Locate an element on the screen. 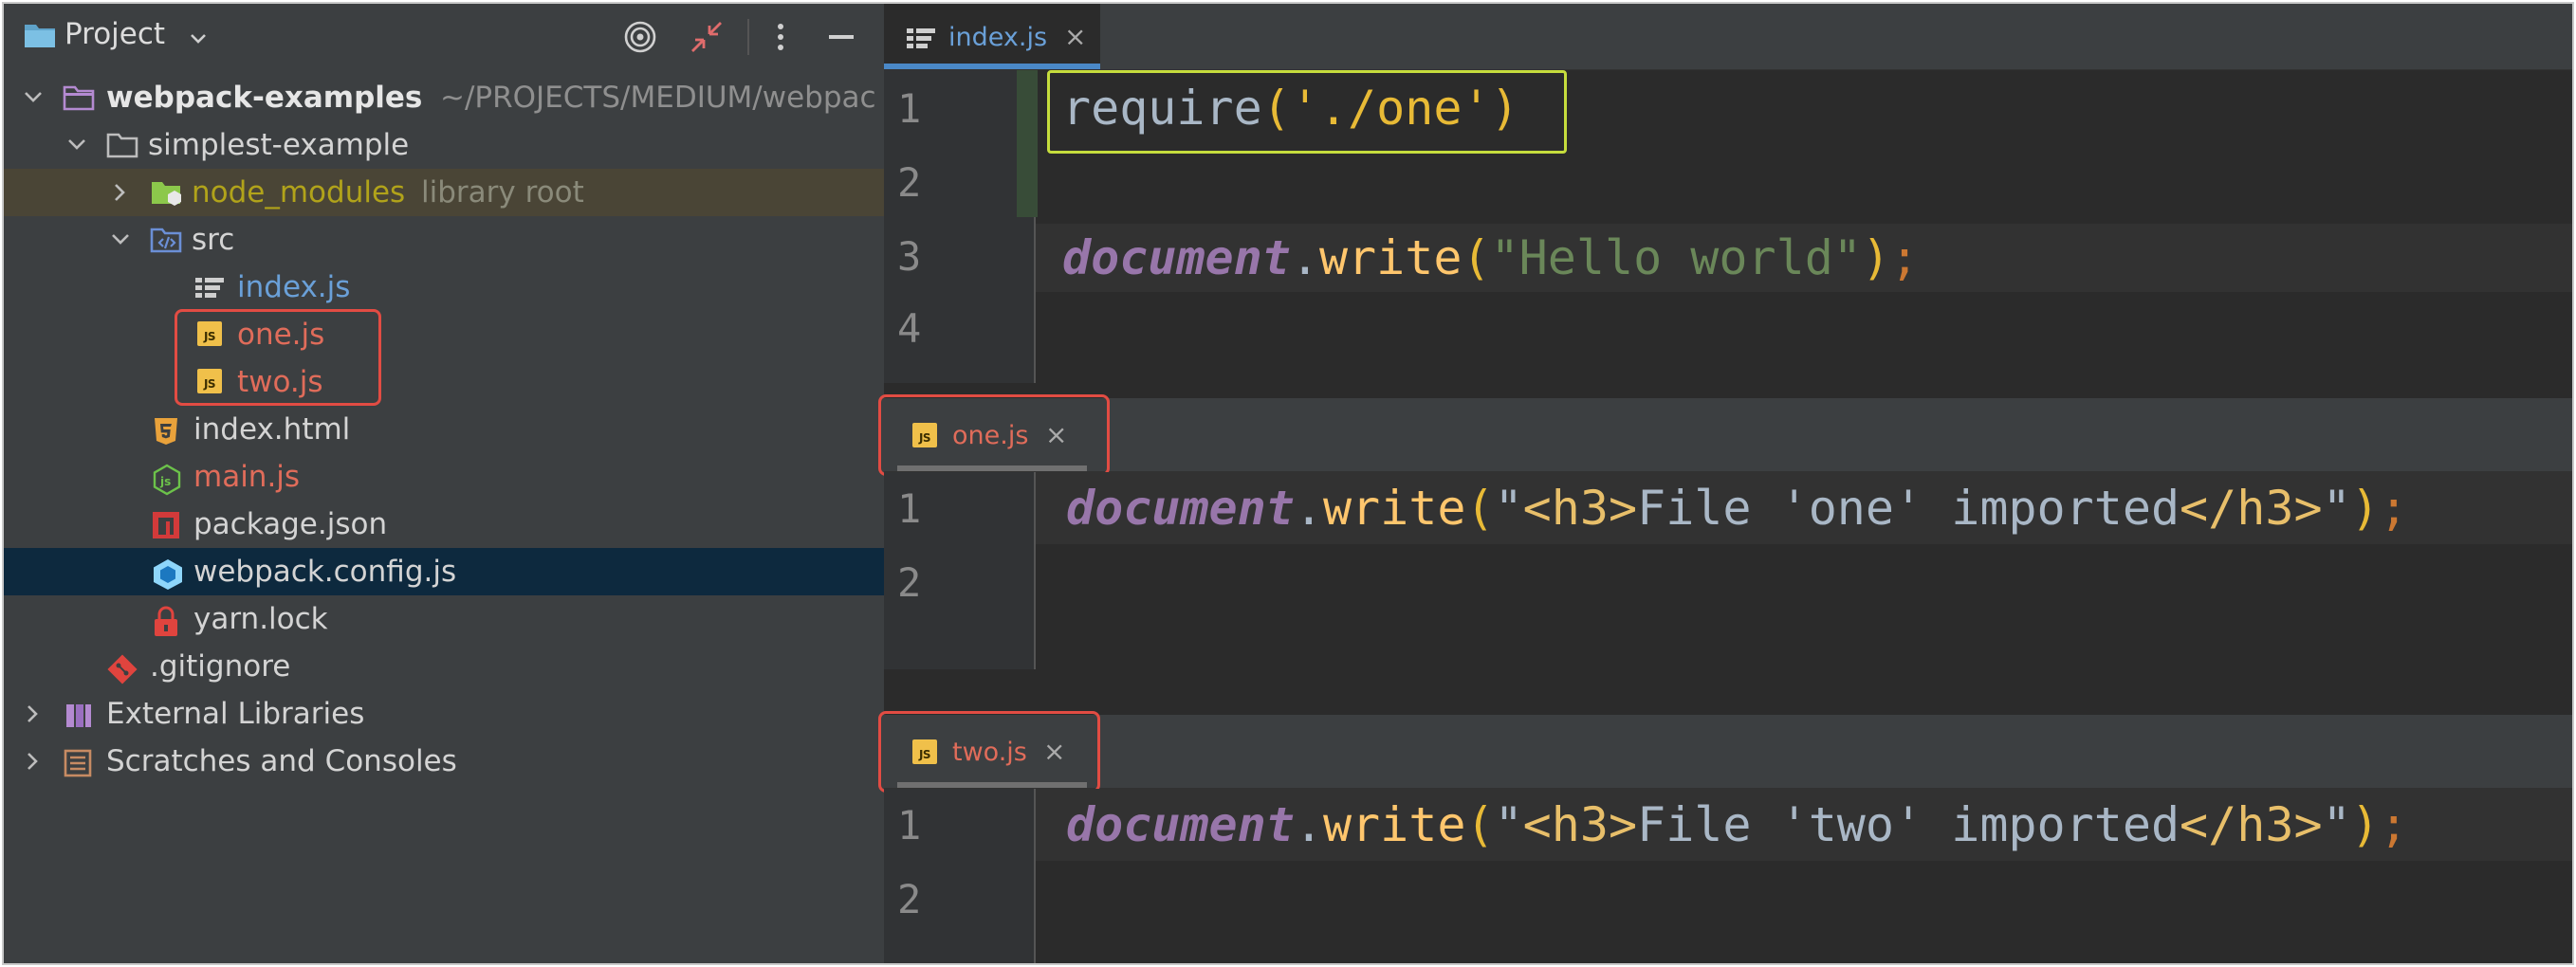 The height and width of the screenshot is (967, 2576). tree-item-index-html: index.html is located at coordinates (444, 429).